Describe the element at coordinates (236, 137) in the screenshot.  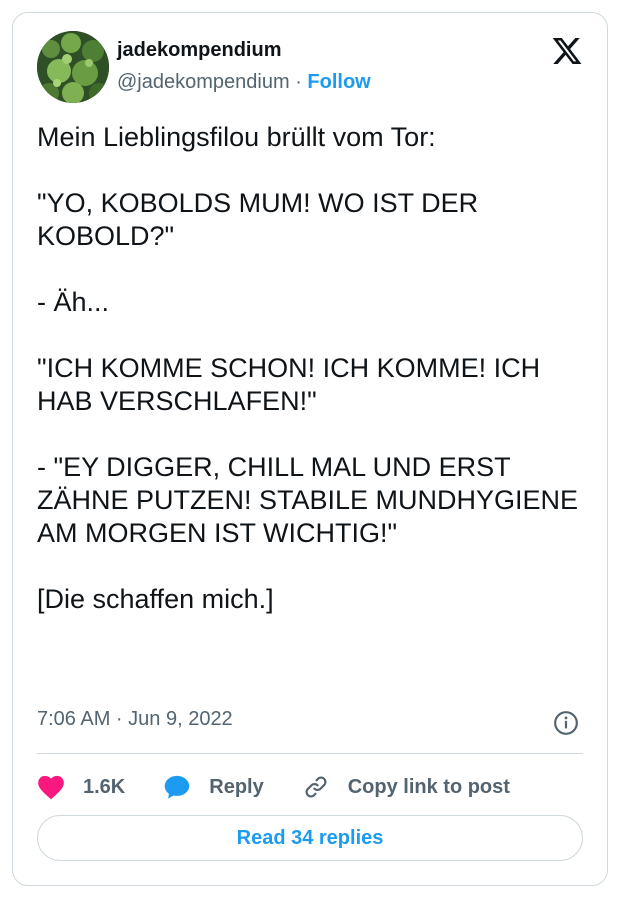
I see `tweet-paragraph: Mein Lieblingsfilou brüllt vom Tor:` at that location.